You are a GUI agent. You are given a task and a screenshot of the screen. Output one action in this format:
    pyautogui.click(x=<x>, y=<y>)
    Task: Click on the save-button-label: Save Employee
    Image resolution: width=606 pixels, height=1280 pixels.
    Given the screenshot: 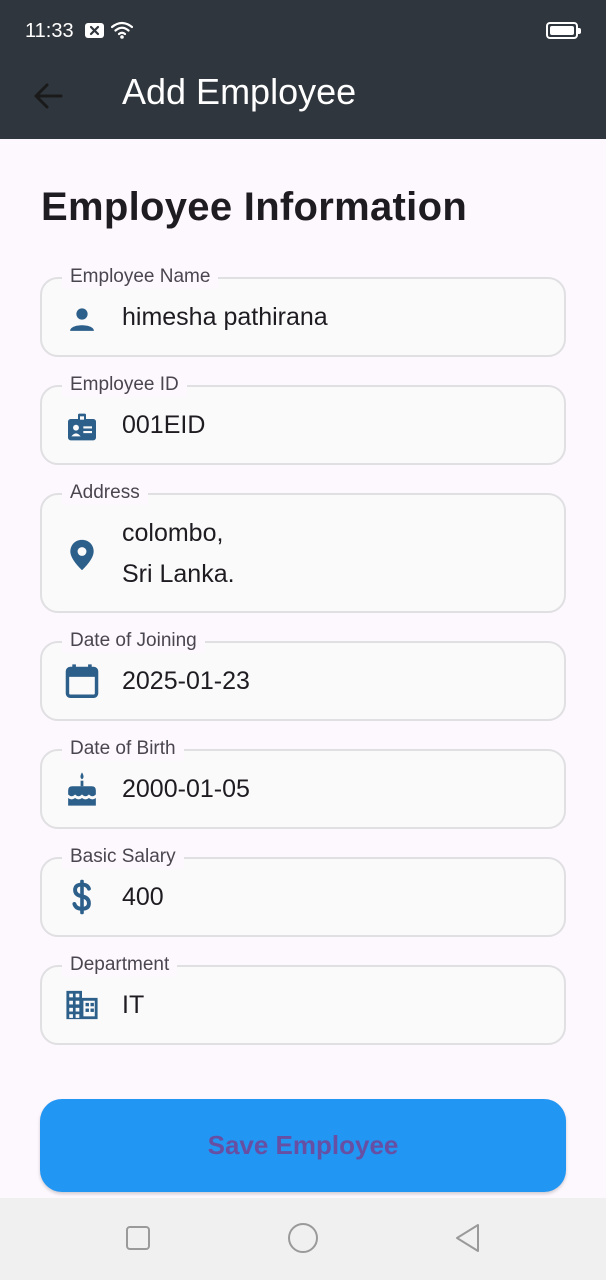 What is the action you would take?
    pyautogui.click(x=303, y=1145)
    